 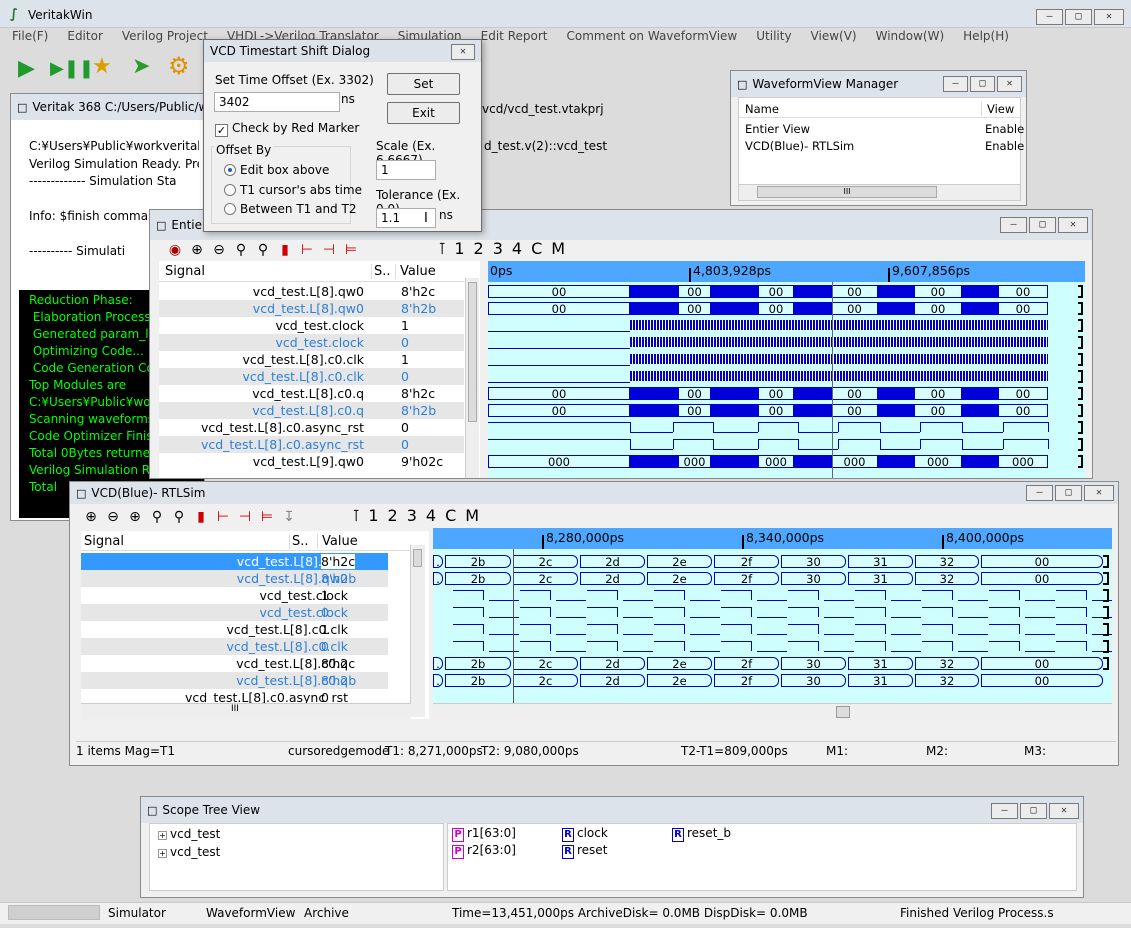 I want to click on rtl-t1-cursor, so click(x=513, y=635).